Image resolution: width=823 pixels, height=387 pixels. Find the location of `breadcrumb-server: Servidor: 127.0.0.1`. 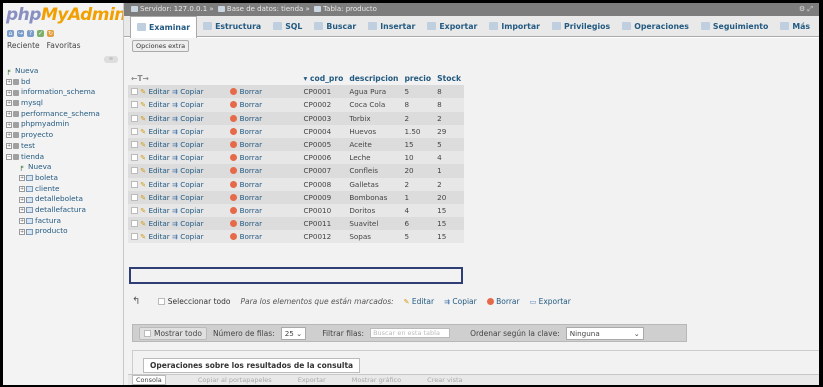

breadcrumb-server: Servidor: 127.0.0.1 is located at coordinates (173, 9).